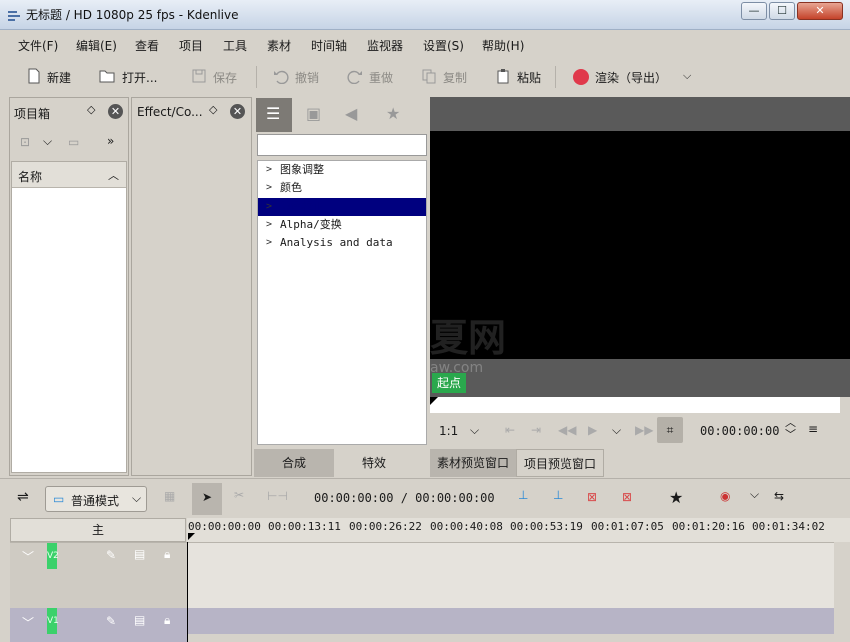 The image size is (850, 642). Describe the element at coordinates (510, 430) in the screenshot. I see `go-to-start-icon: ⇤` at that location.